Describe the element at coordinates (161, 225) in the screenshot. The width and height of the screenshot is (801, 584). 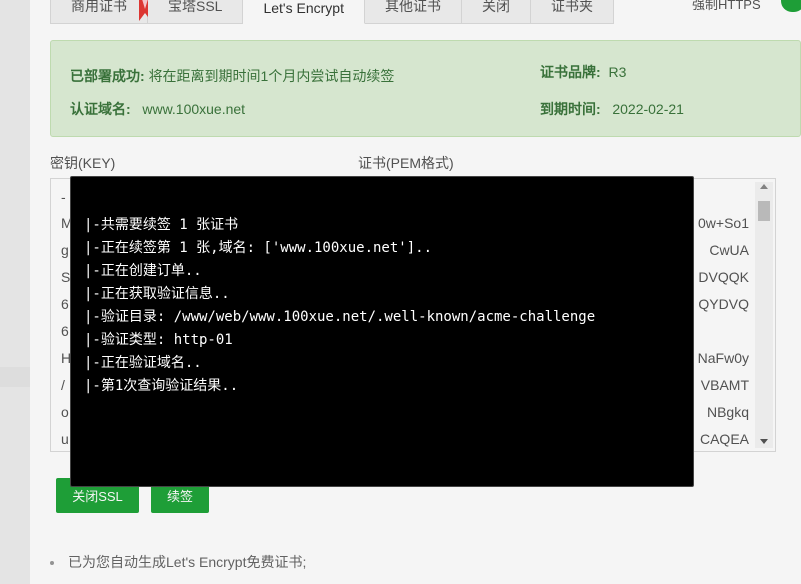
I see `terminal-line: |-共需要续签 1 张证书` at that location.